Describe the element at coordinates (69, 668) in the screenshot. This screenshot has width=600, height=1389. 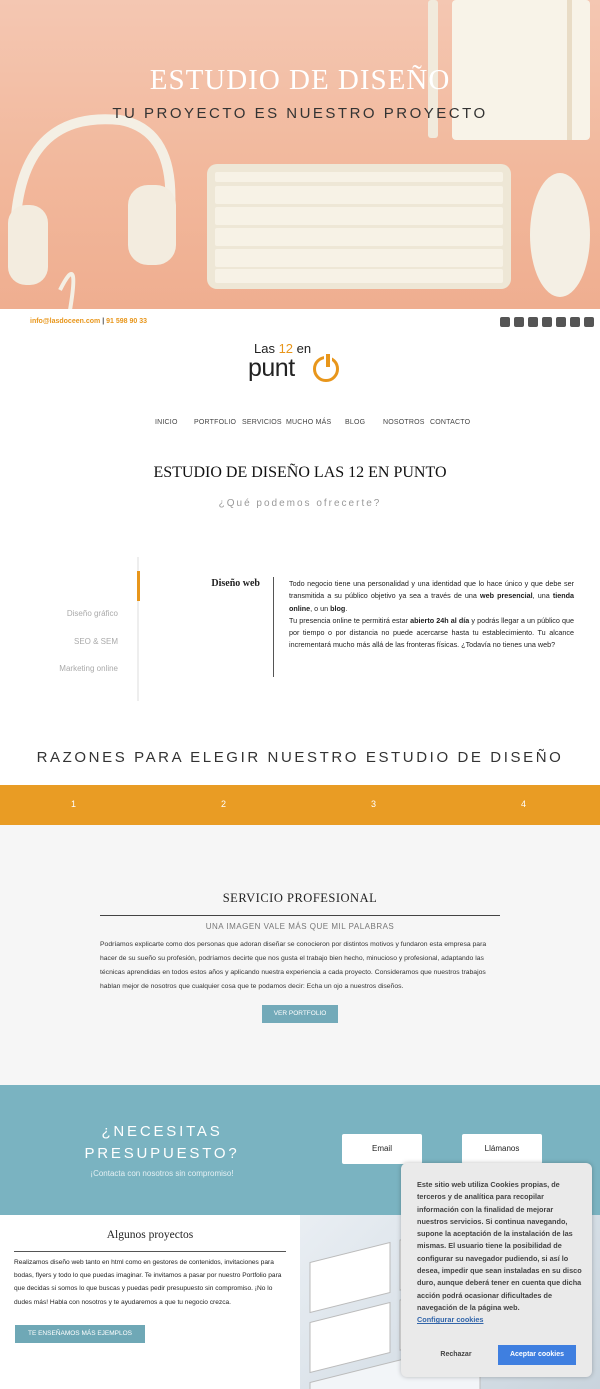
I see `tab-marketing-online: Marketing online` at that location.